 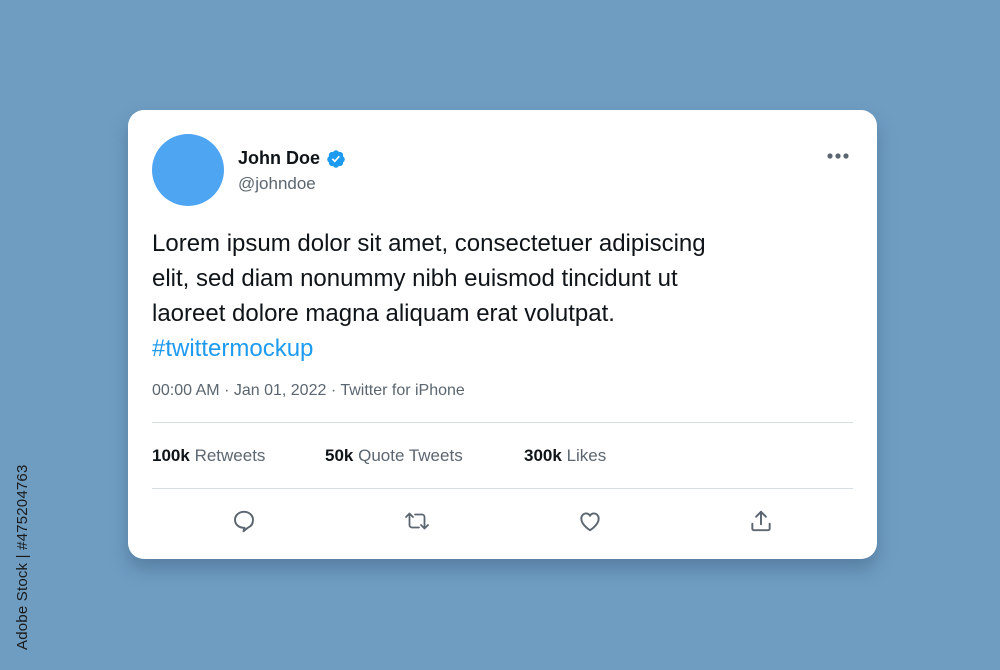 I want to click on avatar, so click(x=188, y=170).